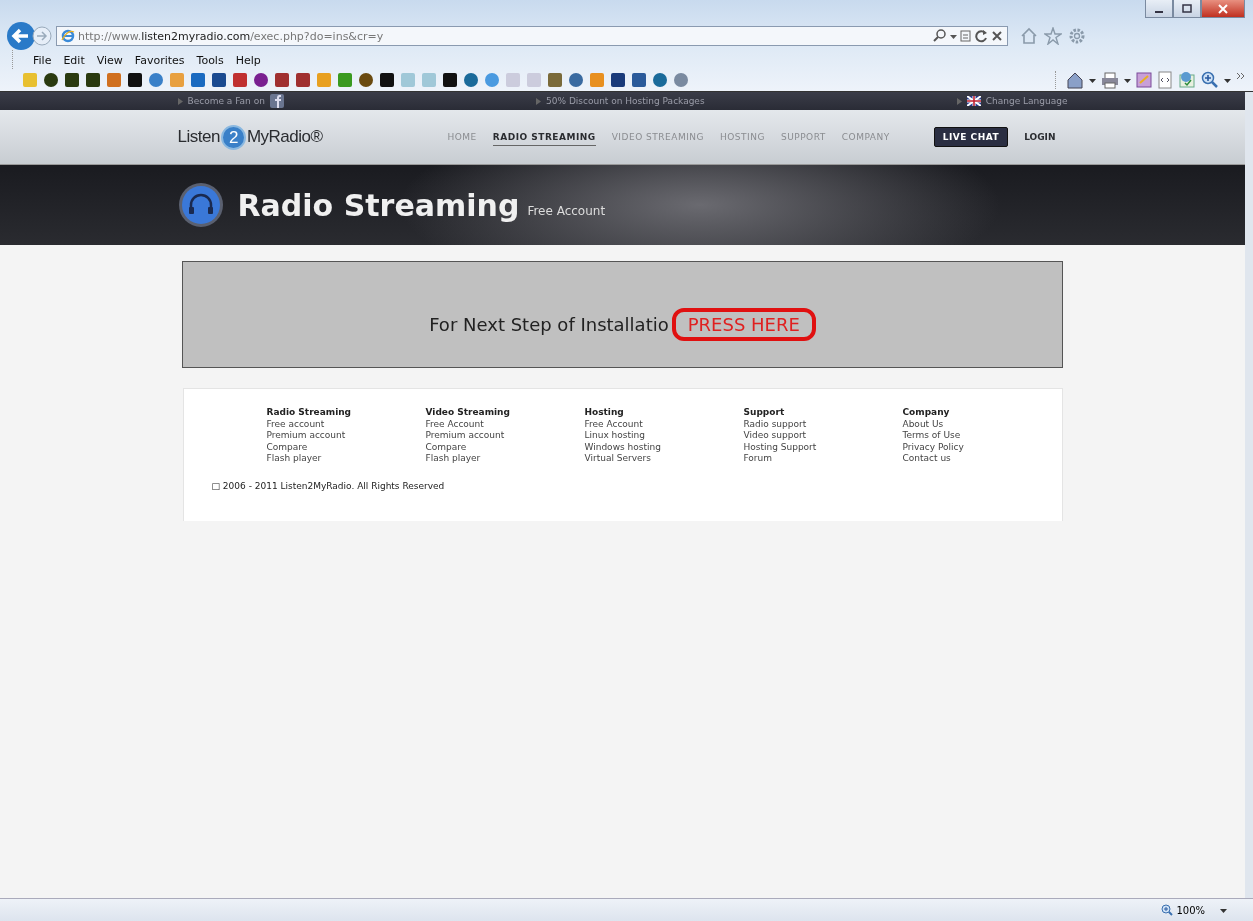  What do you see at coordinates (532, 36) in the screenshot?
I see `address-field: http://www.listen2myradio.com/exec.php?do=ins&cr=y` at bounding box center [532, 36].